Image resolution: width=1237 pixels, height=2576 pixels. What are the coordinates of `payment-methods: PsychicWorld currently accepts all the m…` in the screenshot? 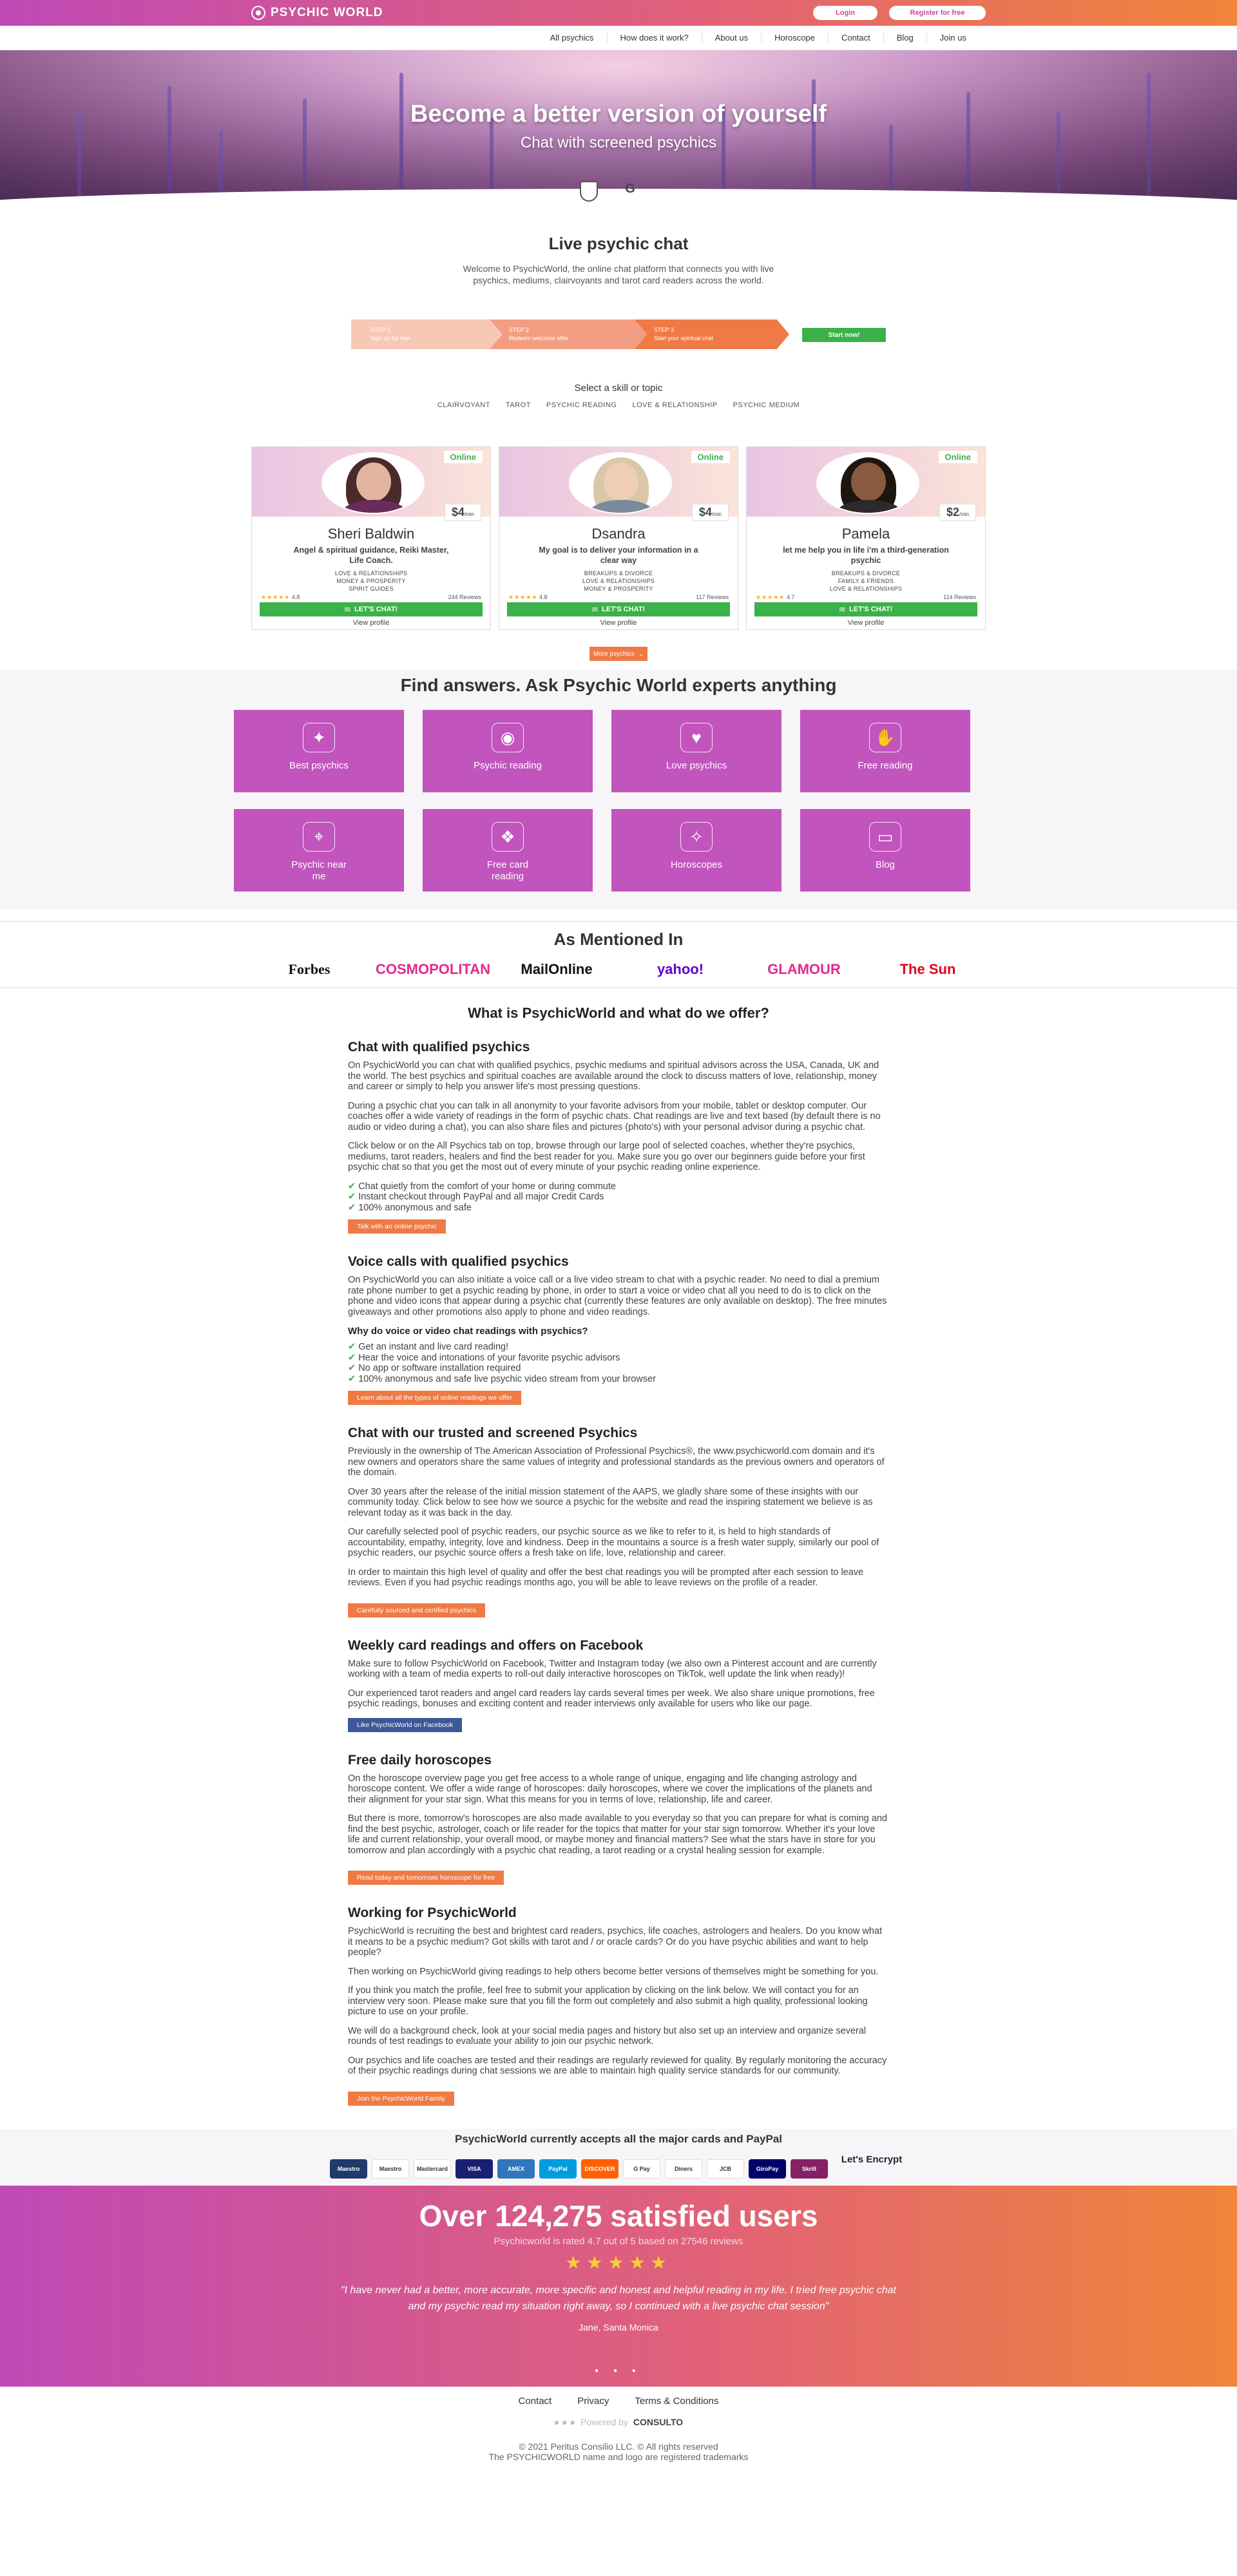 It's located at (618, 2157).